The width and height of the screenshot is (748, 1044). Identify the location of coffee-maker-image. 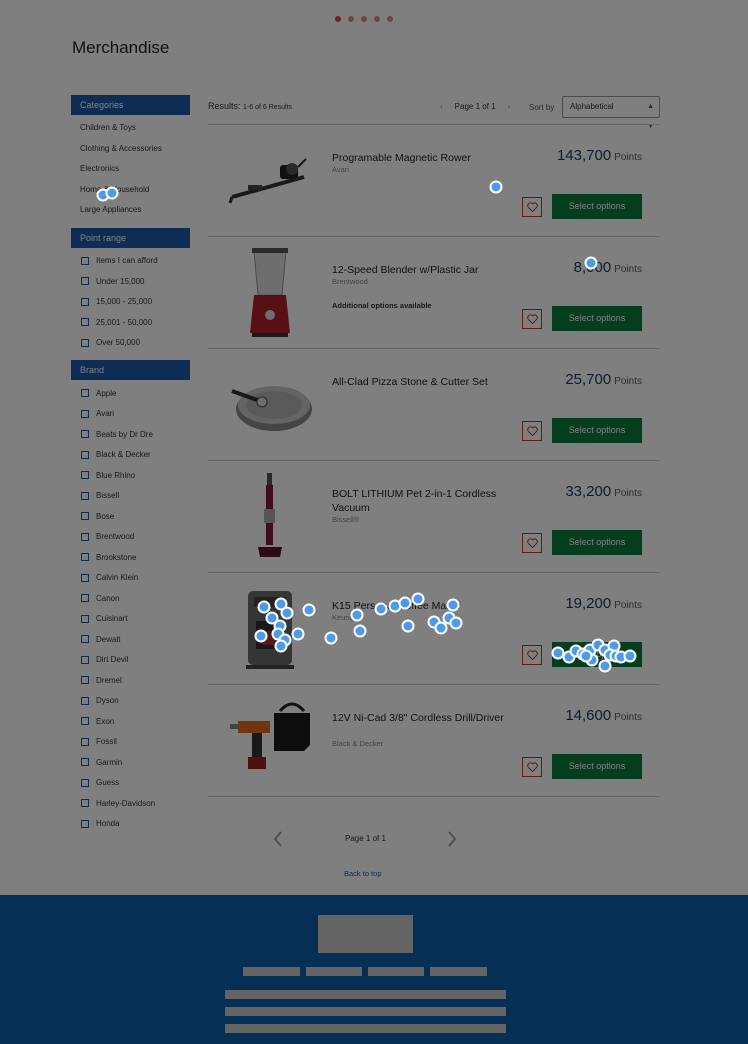
(270, 629).